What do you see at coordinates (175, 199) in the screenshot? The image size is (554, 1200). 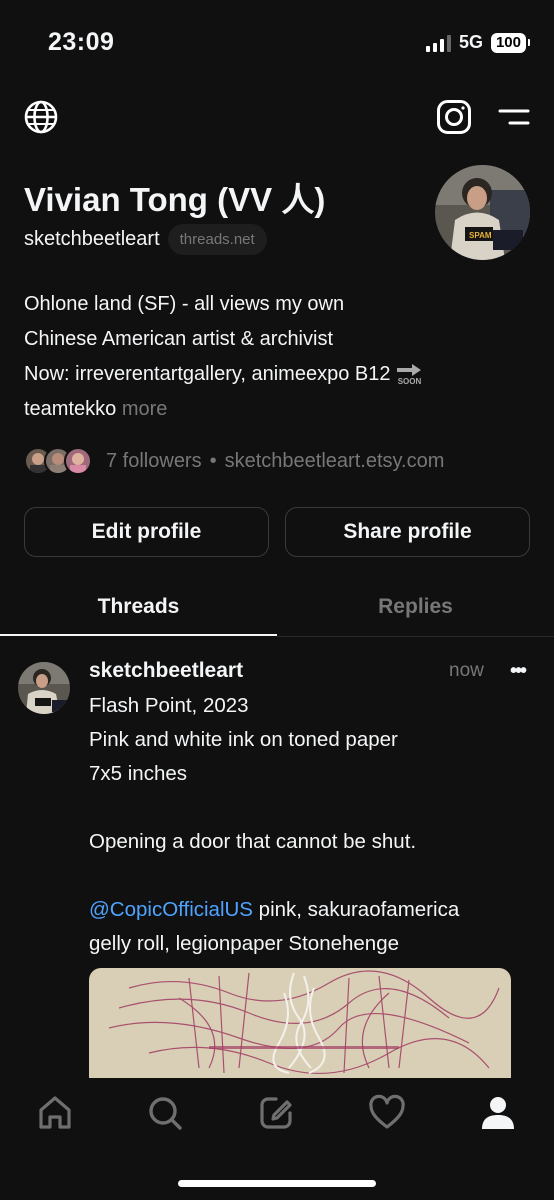 I see `profile-name: Vivian Tong (VV 人)` at bounding box center [175, 199].